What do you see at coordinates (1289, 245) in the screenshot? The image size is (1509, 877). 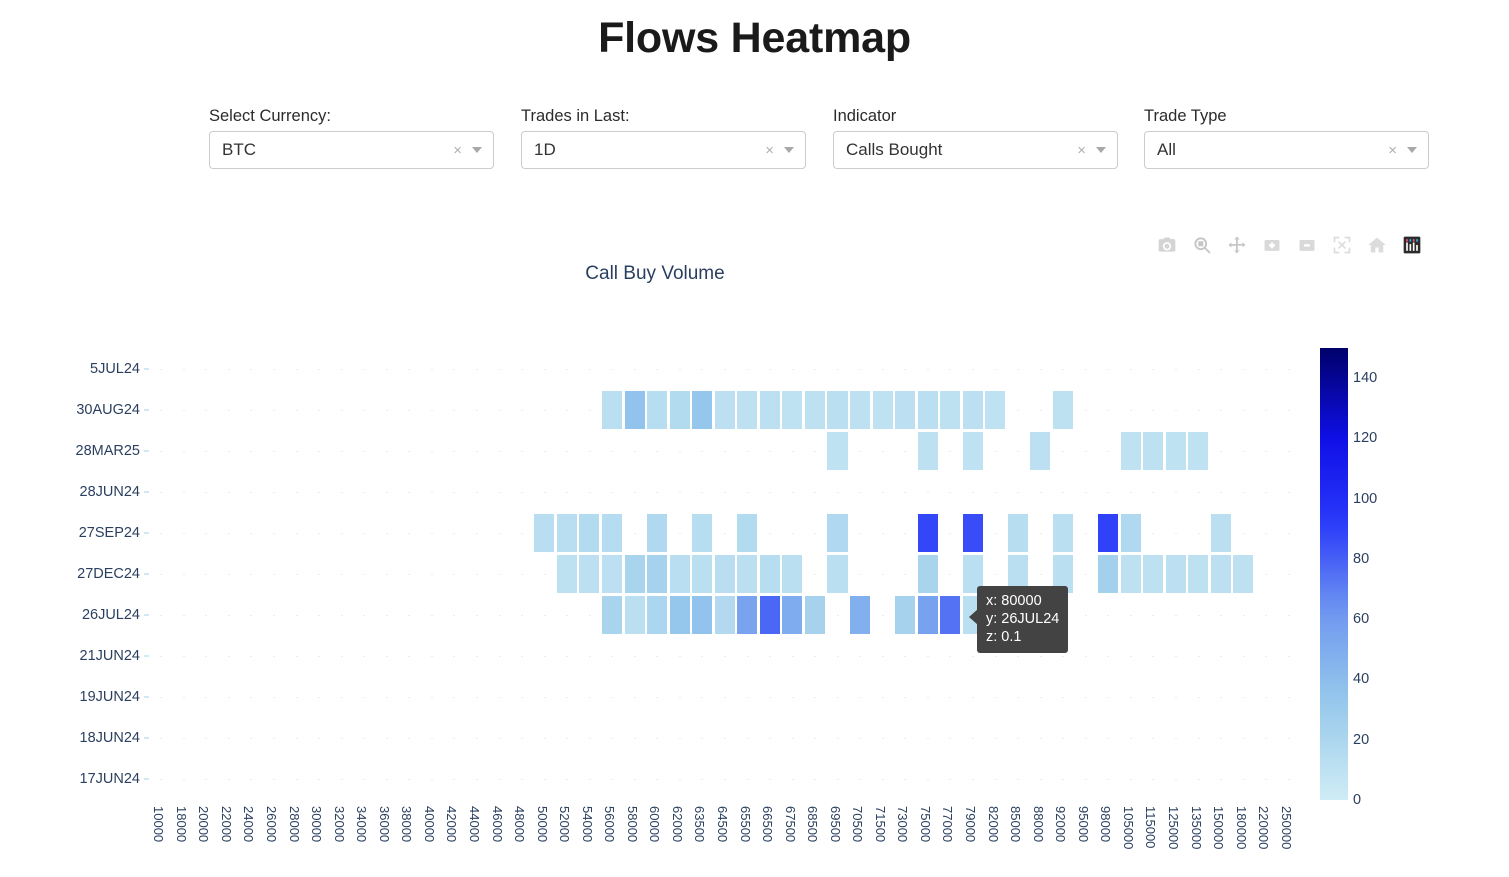 I see `plotly-modebar` at bounding box center [1289, 245].